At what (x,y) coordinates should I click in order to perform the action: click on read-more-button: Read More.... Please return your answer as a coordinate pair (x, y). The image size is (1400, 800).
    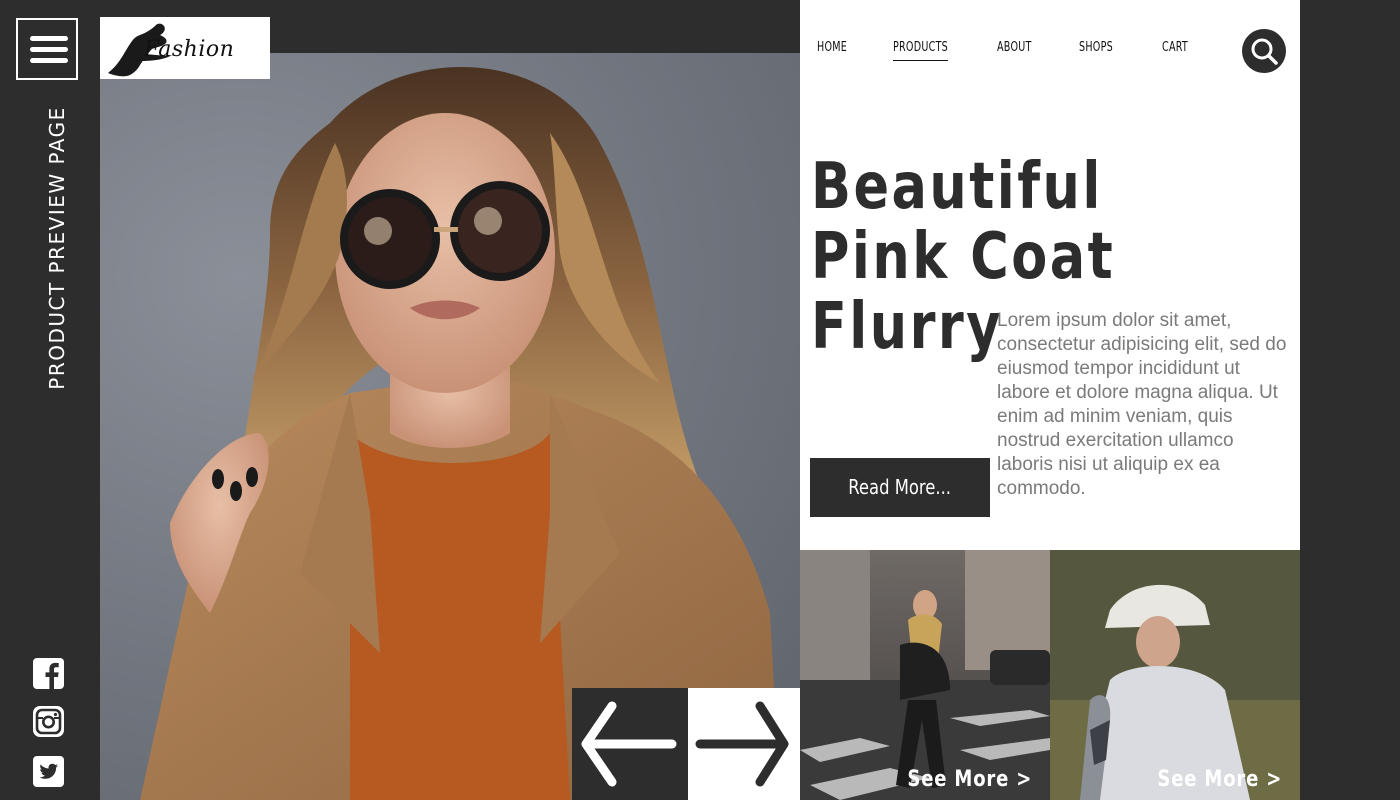
    Looking at the image, I should click on (900, 487).